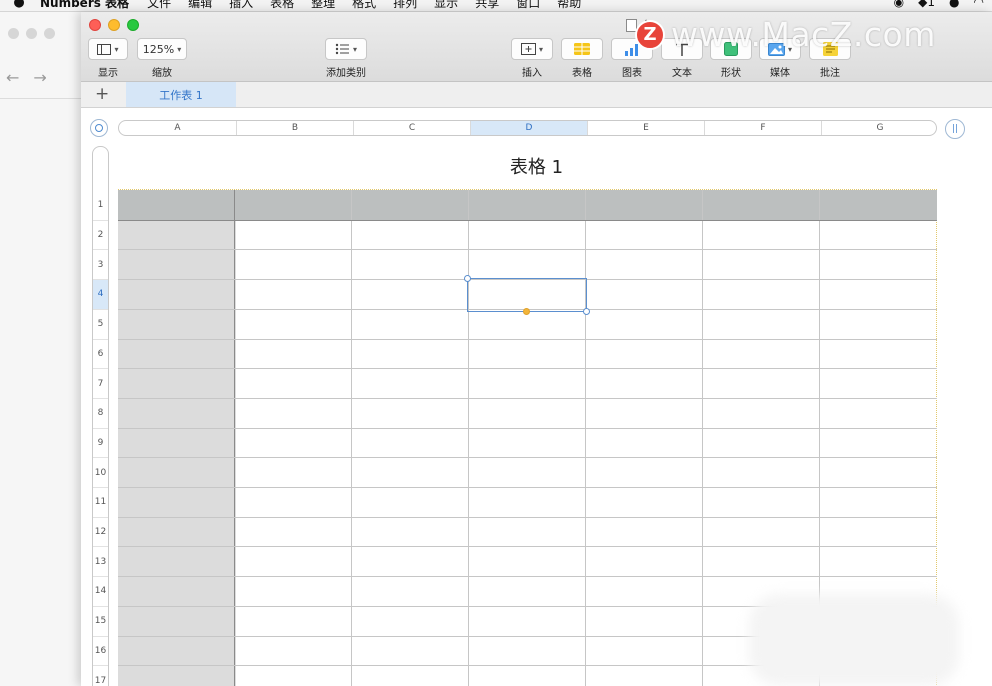 The image size is (992, 686). Describe the element at coordinates (323, 5) in the screenshot. I see `menu-organize: 整理` at that location.